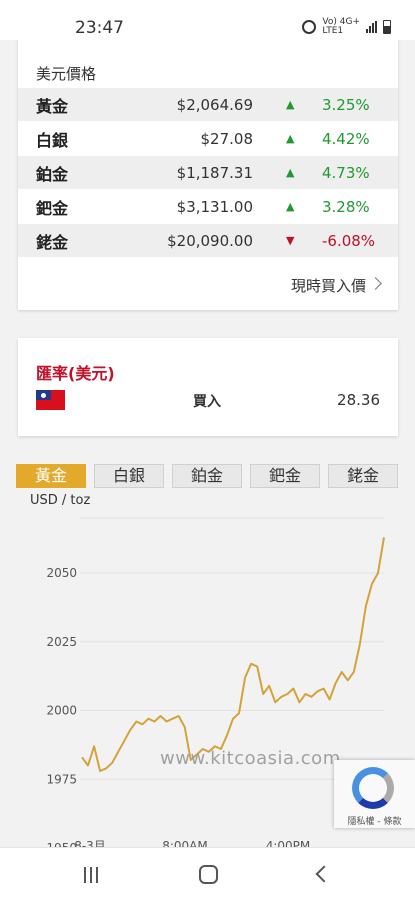 This screenshot has height=900, width=415. I want to click on price-change: 4.73%, so click(346, 172).